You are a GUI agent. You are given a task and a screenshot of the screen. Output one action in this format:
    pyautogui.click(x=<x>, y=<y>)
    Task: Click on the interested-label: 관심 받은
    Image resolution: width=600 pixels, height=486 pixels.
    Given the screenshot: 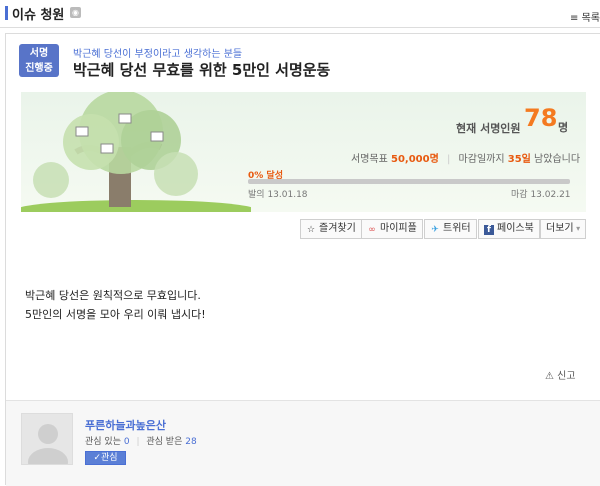 What is the action you would take?
    pyautogui.click(x=164, y=442)
    